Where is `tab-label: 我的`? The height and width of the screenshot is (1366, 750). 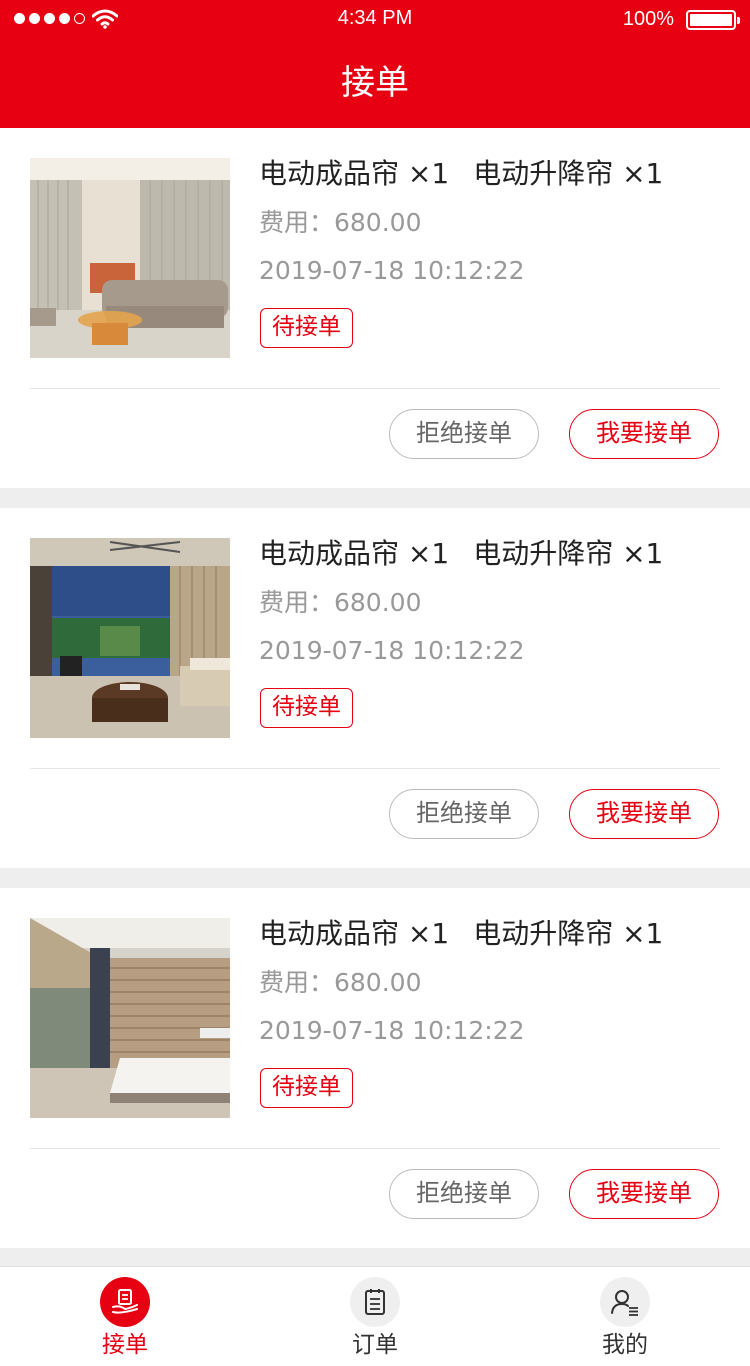
tab-label: 我的 is located at coordinates (625, 1345).